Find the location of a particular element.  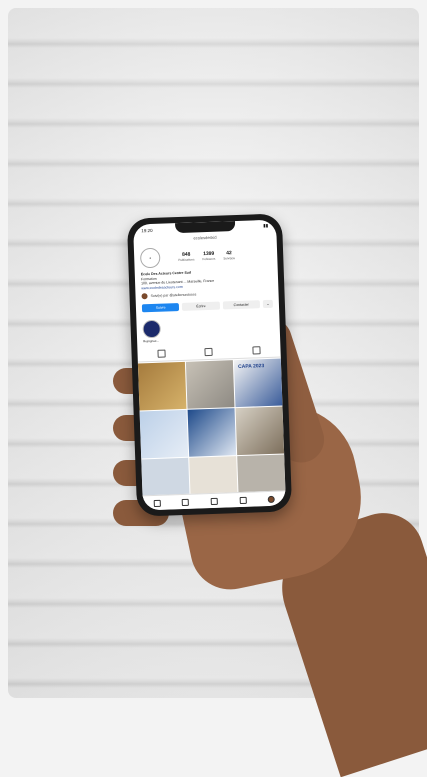

more-button: ⌄ is located at coordinates (268, 304).